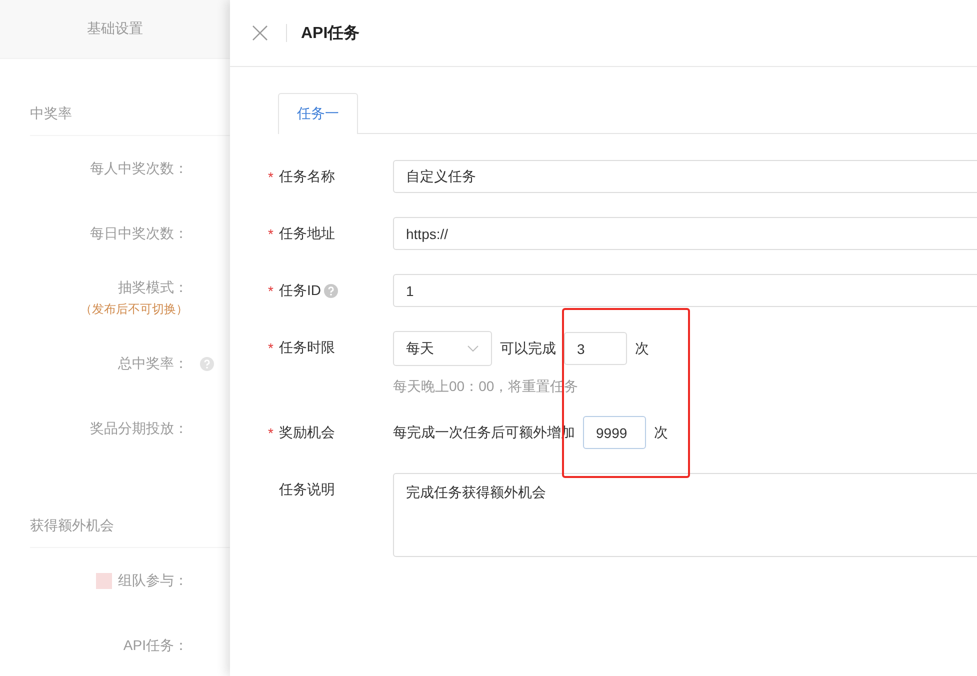 This screenshot has height=676, width=977. I want to click on period-dropdown: 每天, so click(442, 348).